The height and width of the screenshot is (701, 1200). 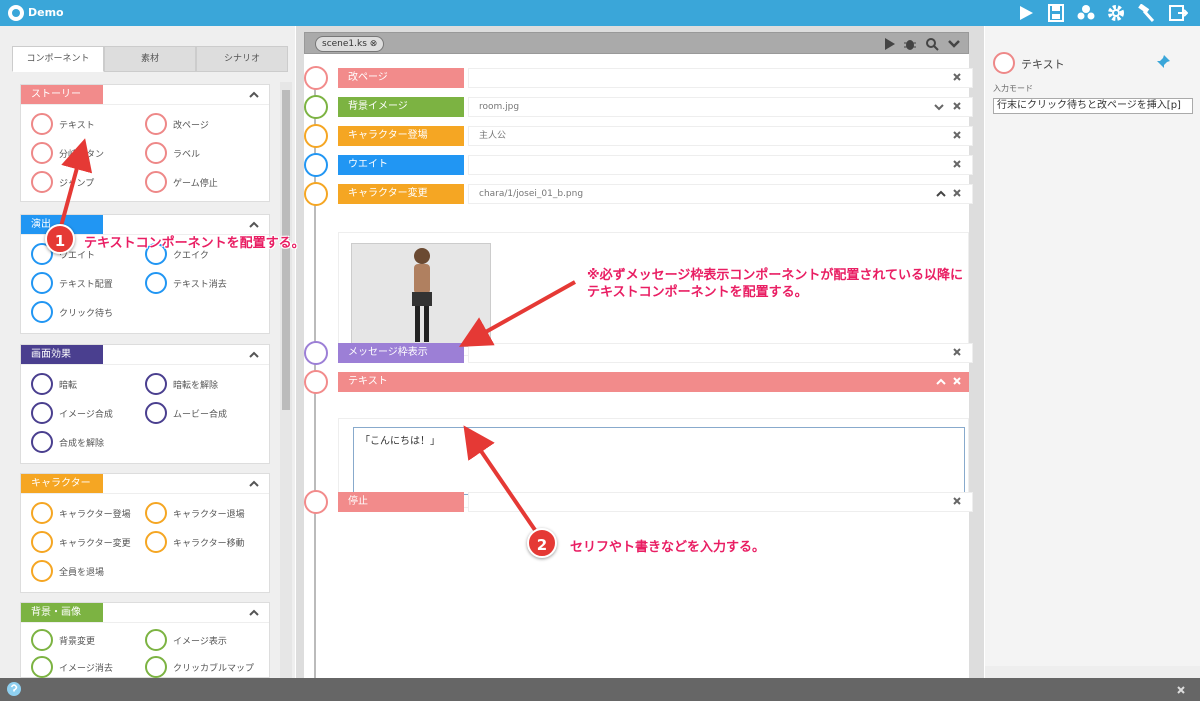 I want to click on component-item: クリック待ち, so click(x=90, y=312).